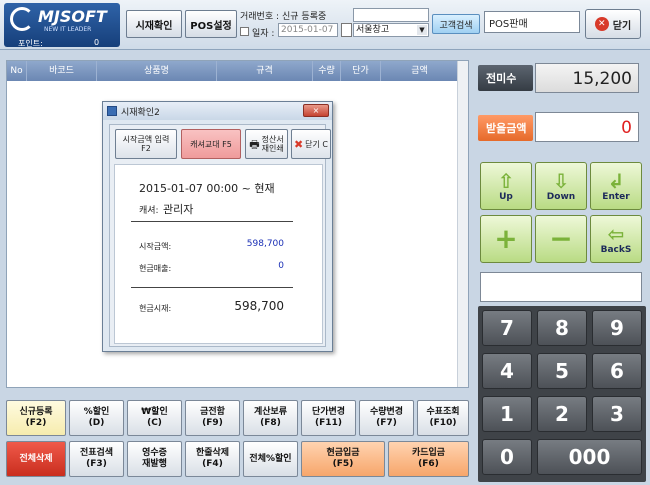  What do you see at coordinates (154, 423) in the screenshot?
I see `fn-key: (C)` at bounding box center [154, 423].